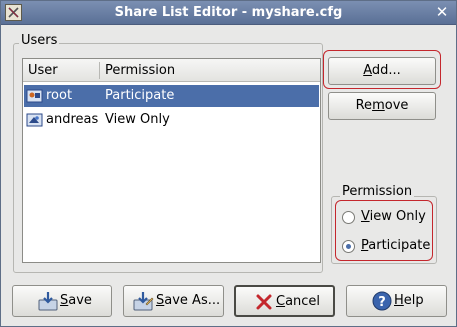 This screenshot has width=457, height=327. What do you see at coordinates (43, 70) in the screenshot?
I see `column-header-user: User` at bounding box center [43, 70].